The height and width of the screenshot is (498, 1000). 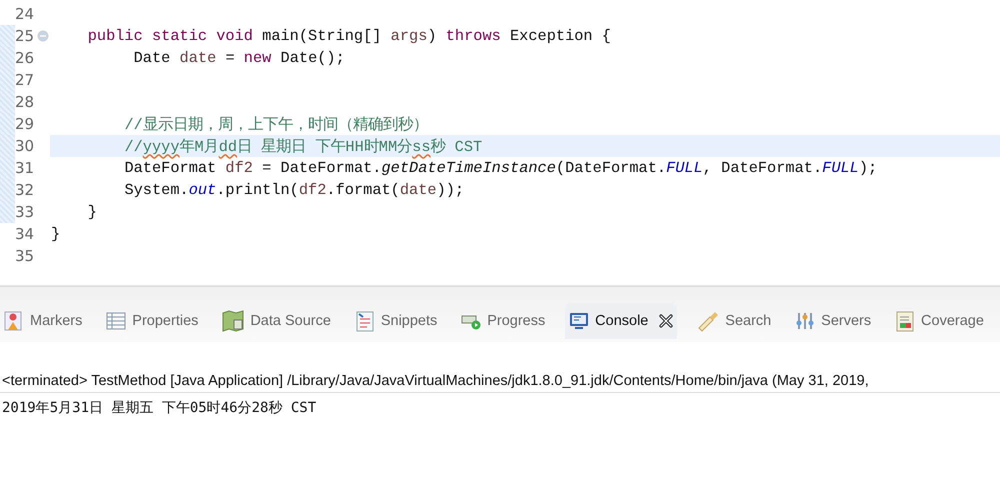 I want to click on console-output: 2019年5月31日 星期五 下午05时46分28秒 CST, so click(x=159, y=408).